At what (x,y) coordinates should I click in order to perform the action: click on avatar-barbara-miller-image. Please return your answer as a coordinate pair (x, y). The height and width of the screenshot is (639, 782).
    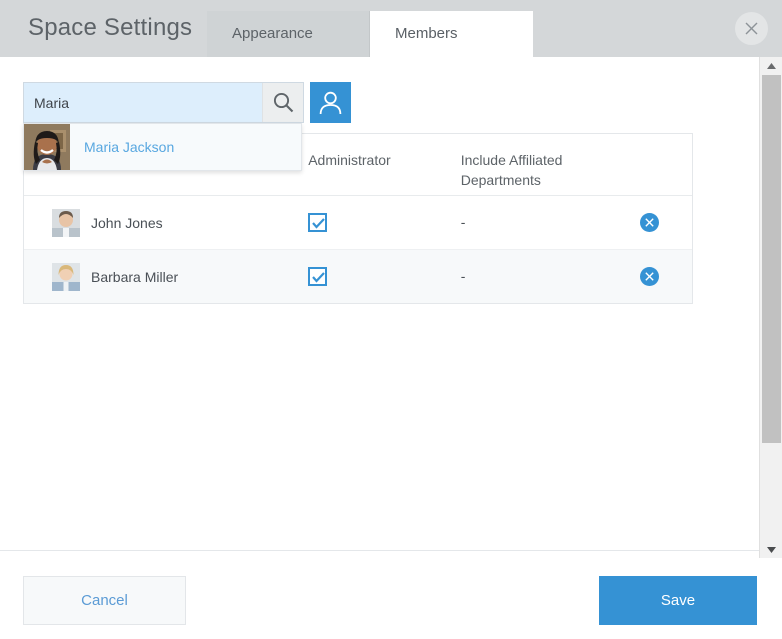
    Looking at the image, I should click on (66, 276).